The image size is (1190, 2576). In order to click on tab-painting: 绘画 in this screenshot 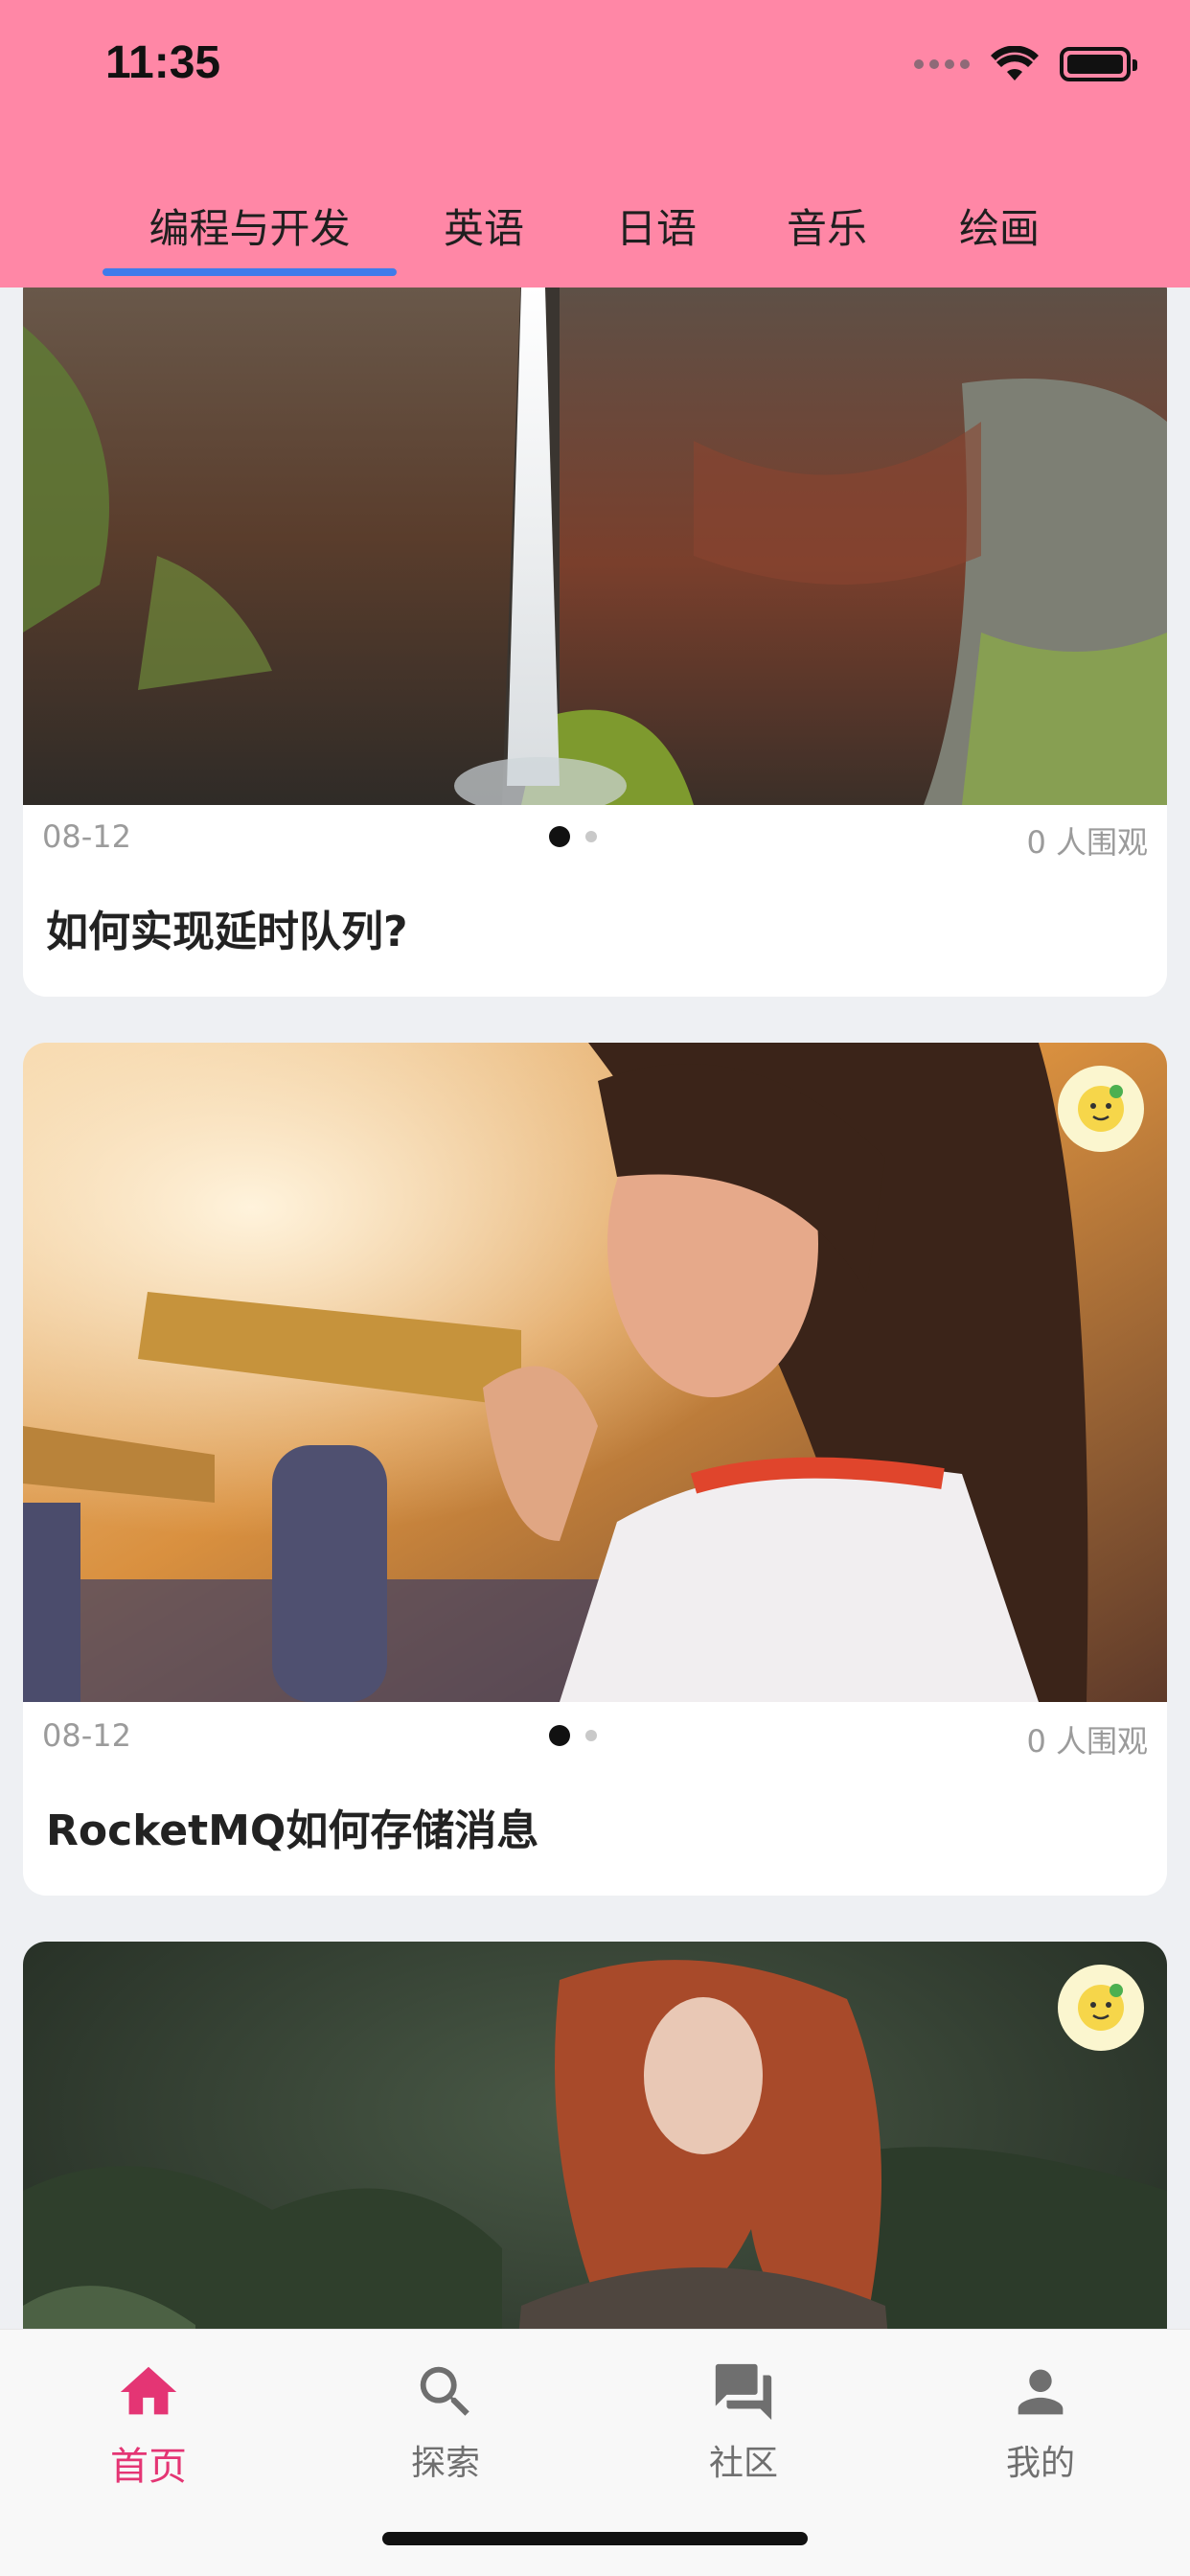, I will do `click(1000, 225)`.